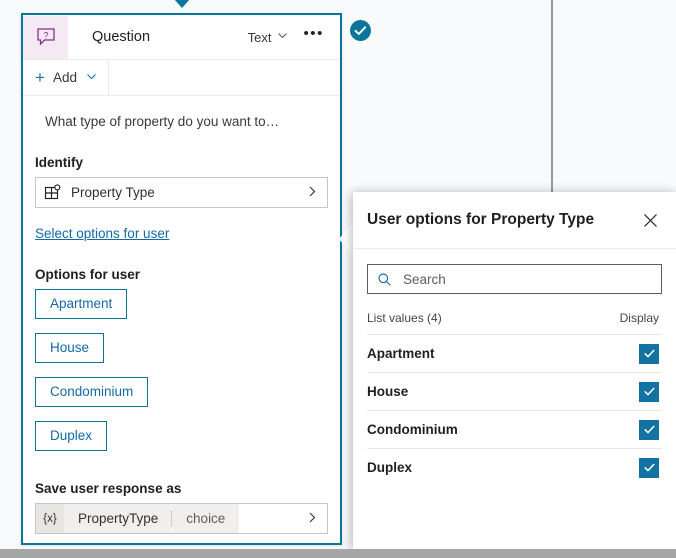 Image resolution: width=676 pixels, height=558 pixels. Describe the element at coordinates (313, 35) in the screenshot. I see `more-options-button: •••` at that location.